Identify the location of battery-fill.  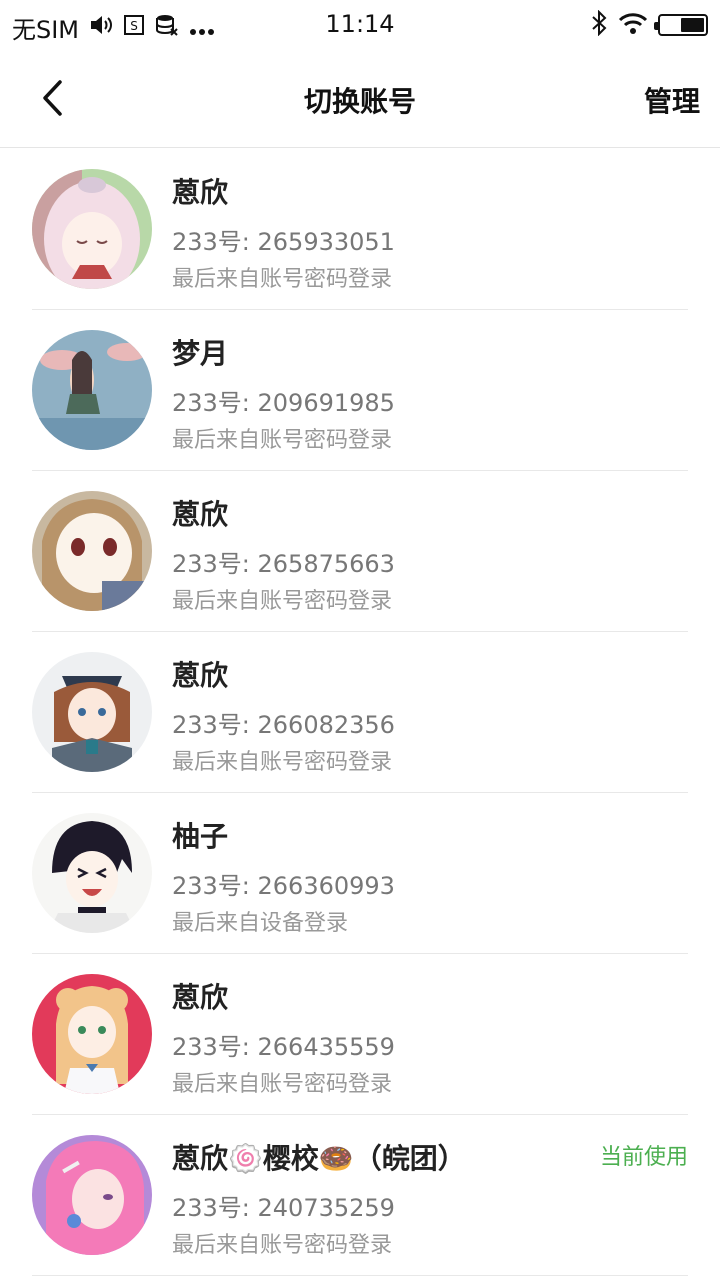
(692, 25).